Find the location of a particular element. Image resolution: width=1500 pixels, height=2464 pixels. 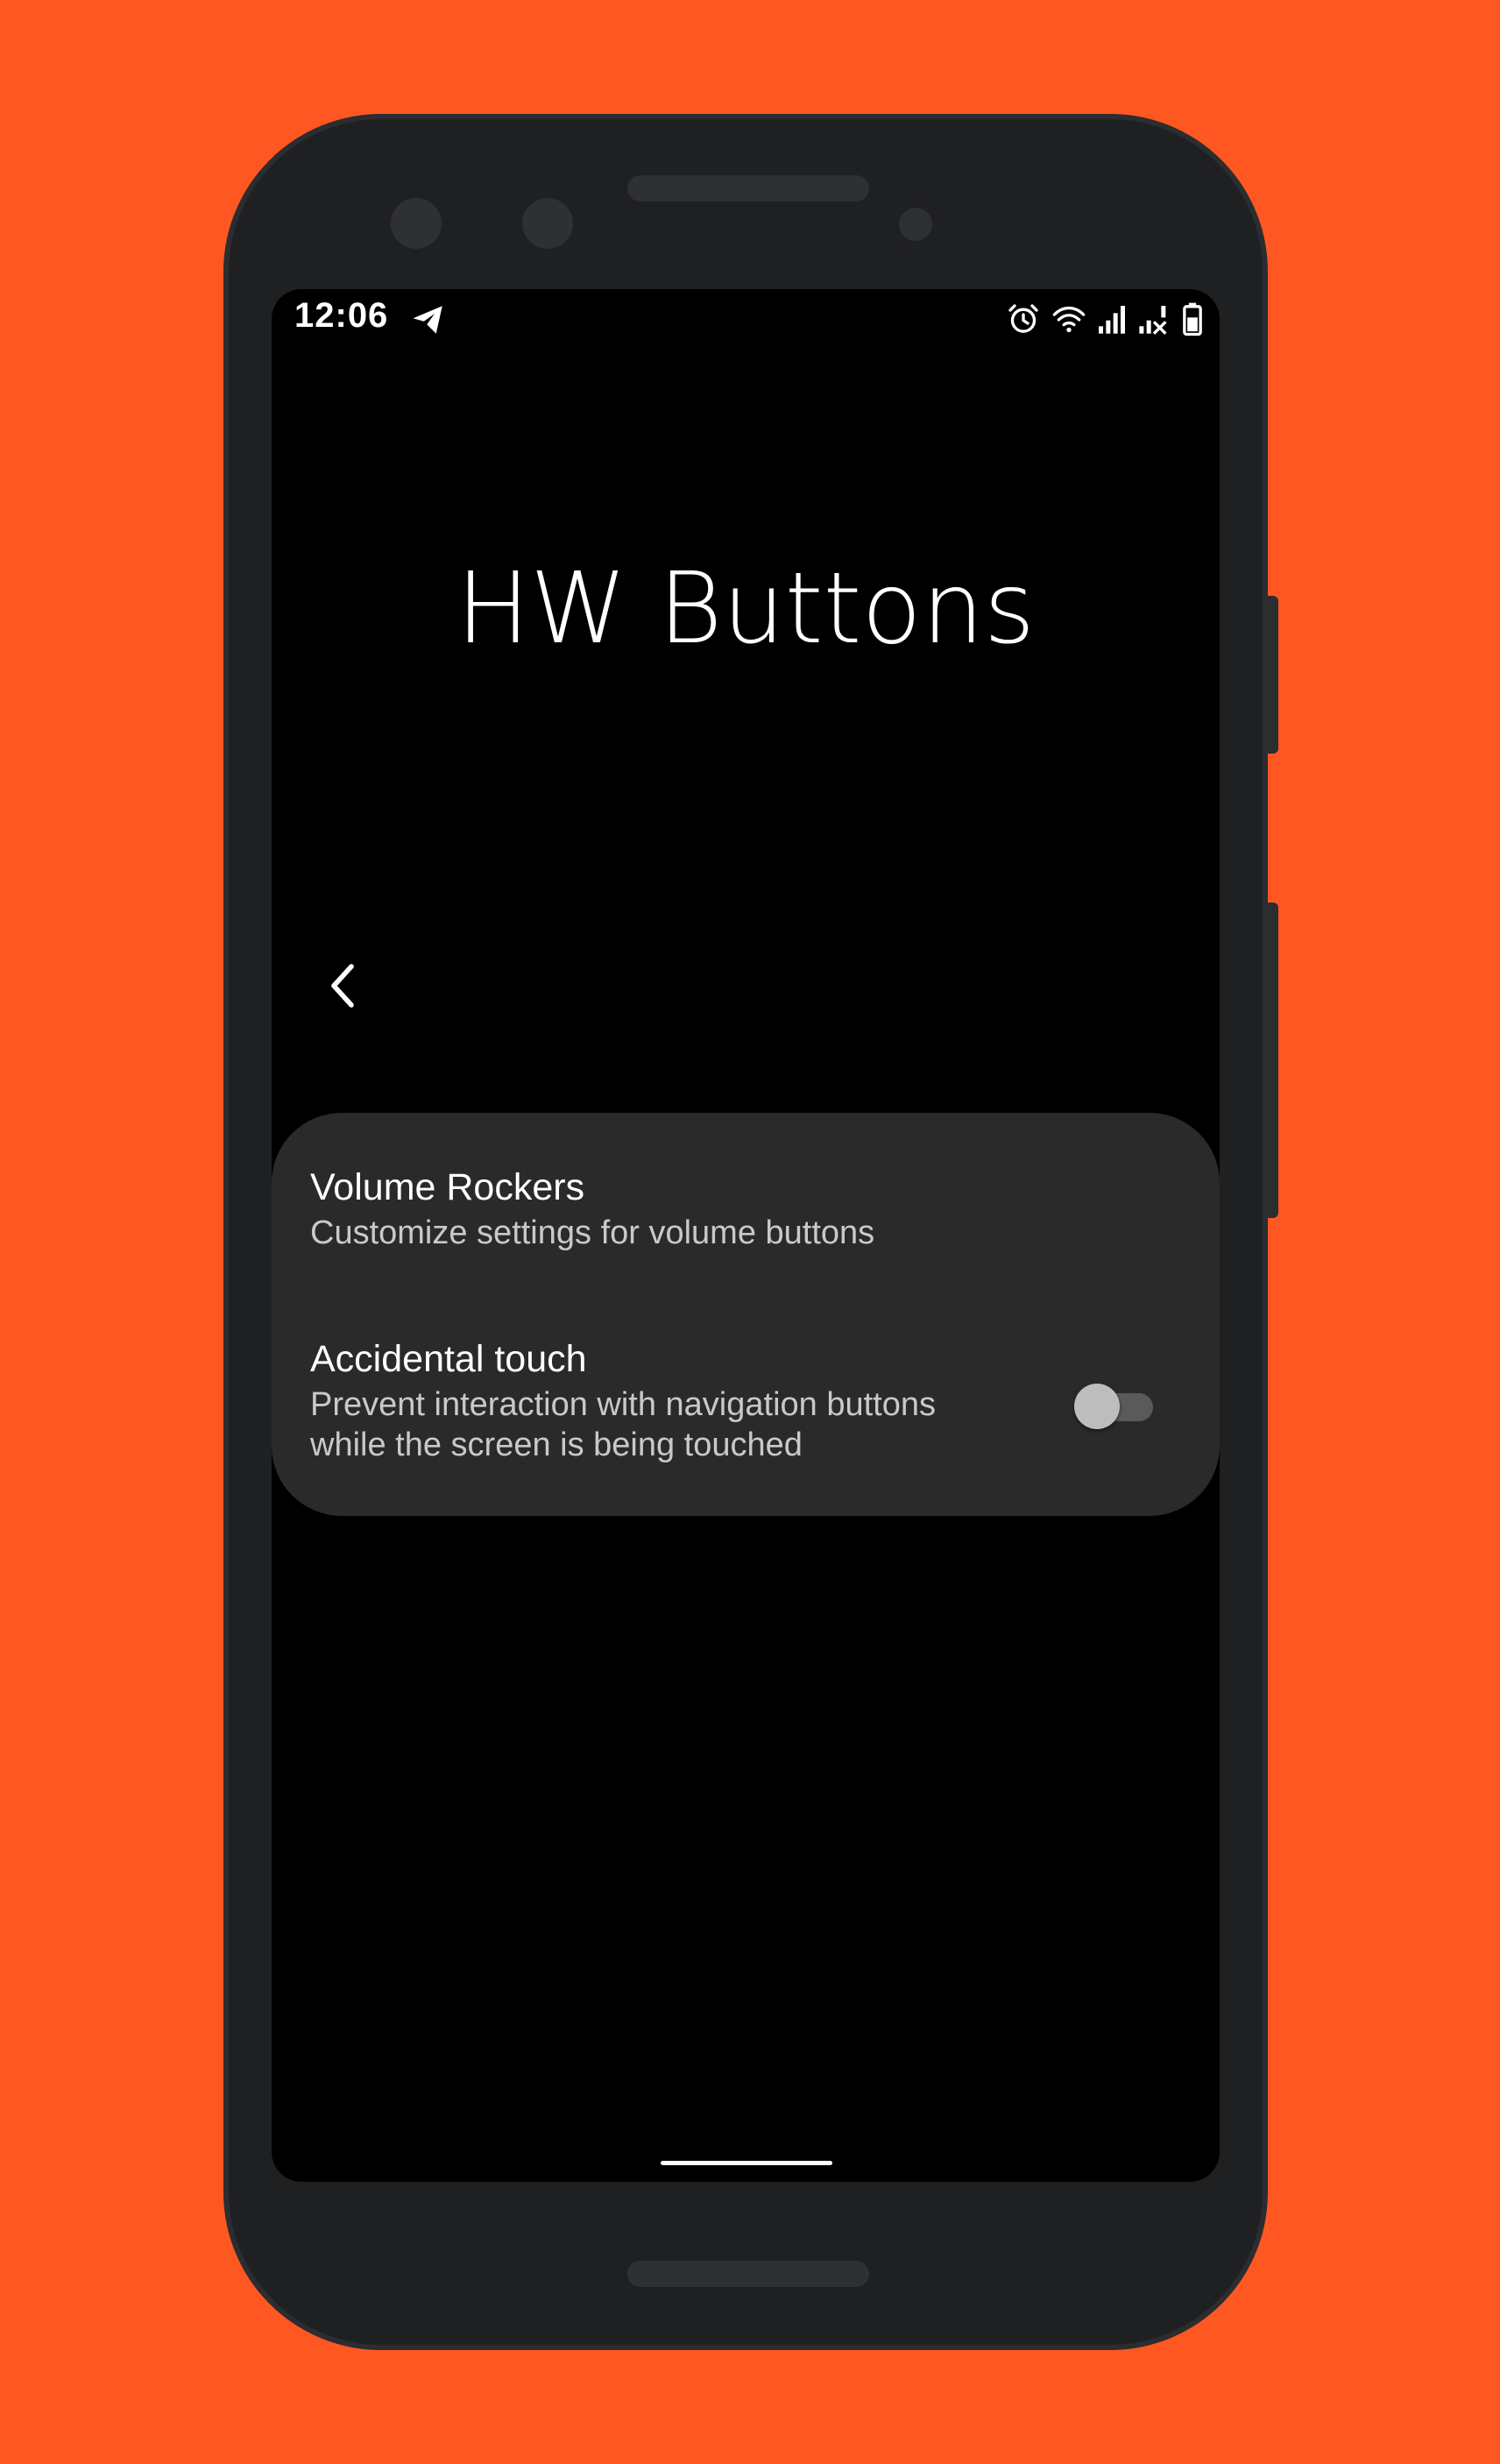

chevron-left-icon is located at coordinates (342, 986).